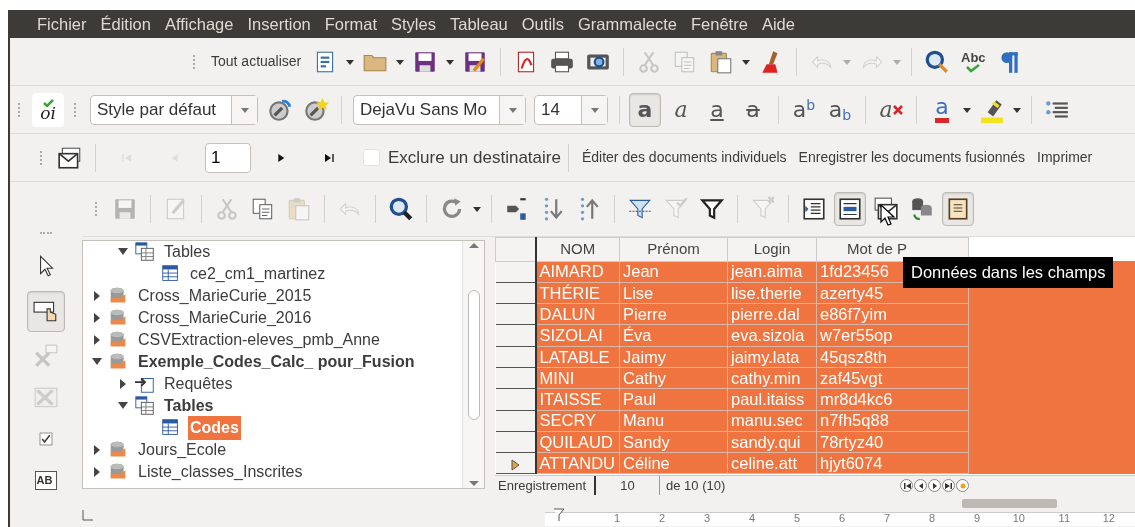 The width and height of the screenshot is (1135, 527). What do you see at coordinates (814, 209) in the screenshot?
I see `data-to-text-icon` at bounding box center [814, 209].